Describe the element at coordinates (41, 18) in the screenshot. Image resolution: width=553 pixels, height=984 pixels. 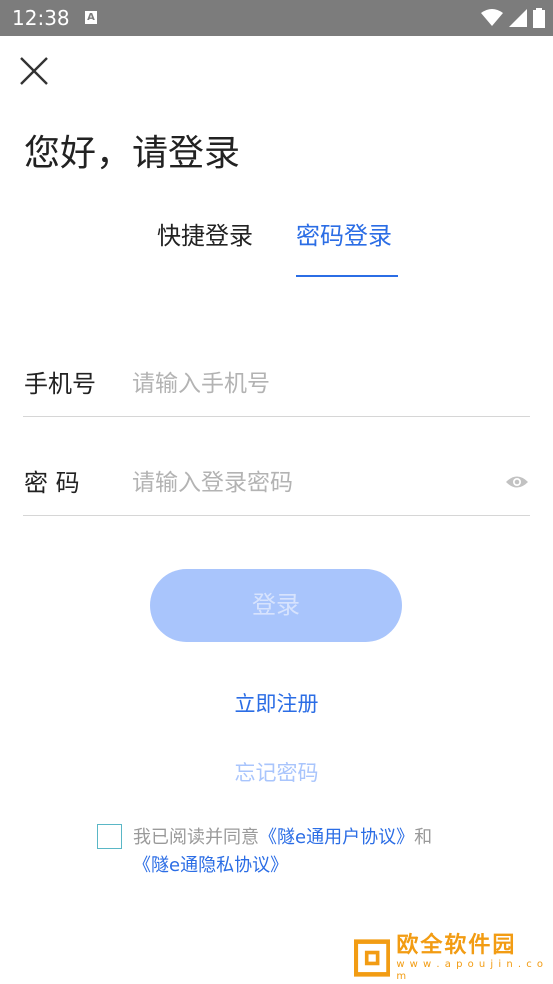
I see `status-time: 12:38` at that location.